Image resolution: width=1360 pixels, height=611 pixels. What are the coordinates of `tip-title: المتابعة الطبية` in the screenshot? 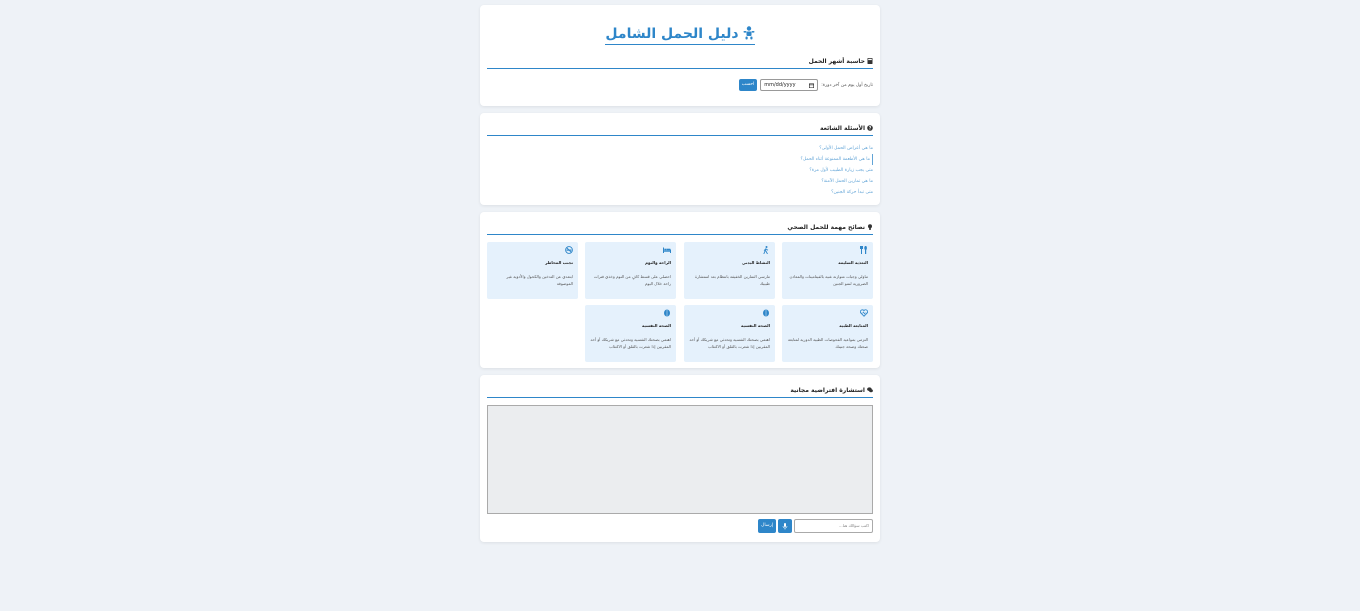 It's located at (853, 325).